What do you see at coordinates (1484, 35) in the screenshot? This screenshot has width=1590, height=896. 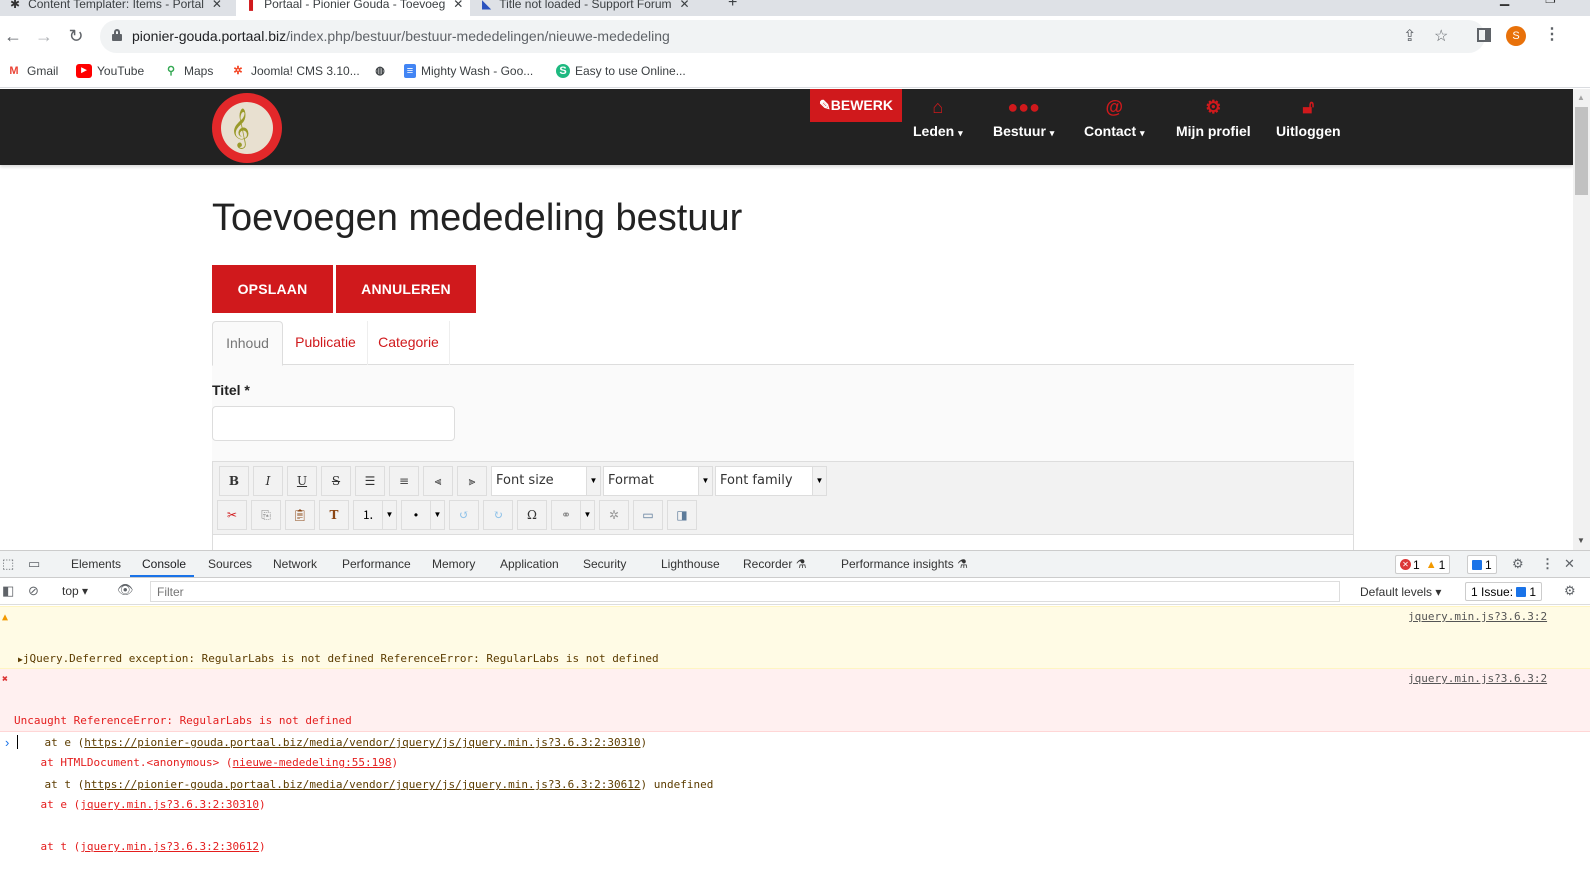 I see `side-panel-icon` at bounding box center [1484, 35].